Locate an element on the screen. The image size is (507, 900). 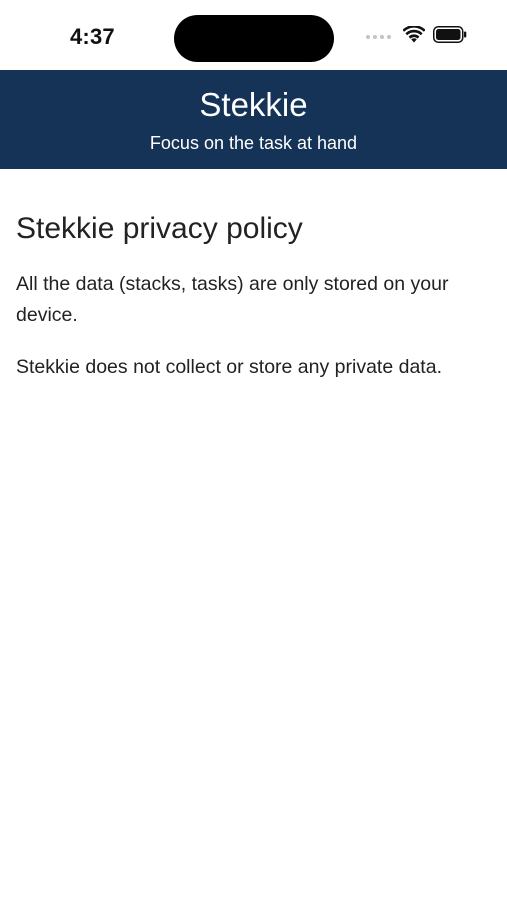
app-title: Stekkie is located at coordinates (253, 104).